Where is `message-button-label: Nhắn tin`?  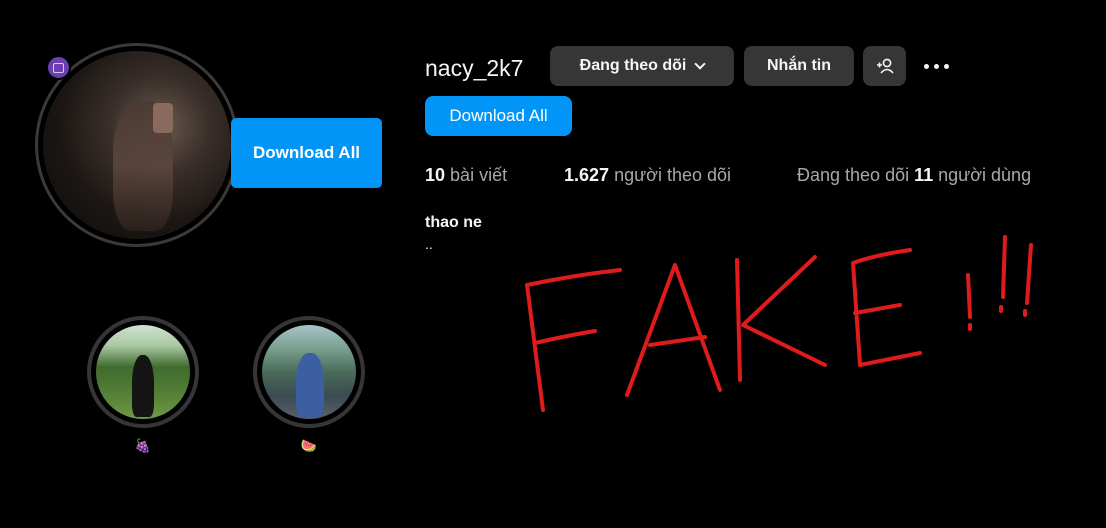
message-button-label: Nhắn tin is located at coordinates (799, 65).